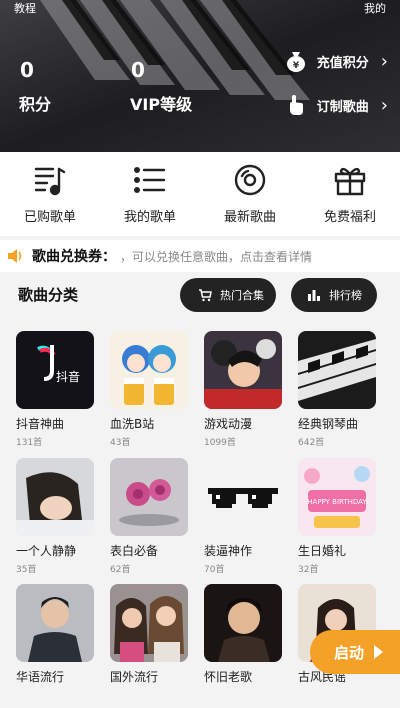  What do you see at coordinates (228, 551) in the screenshot?
I see `category-name: 装逼神作` at bounding box center [228, 551].